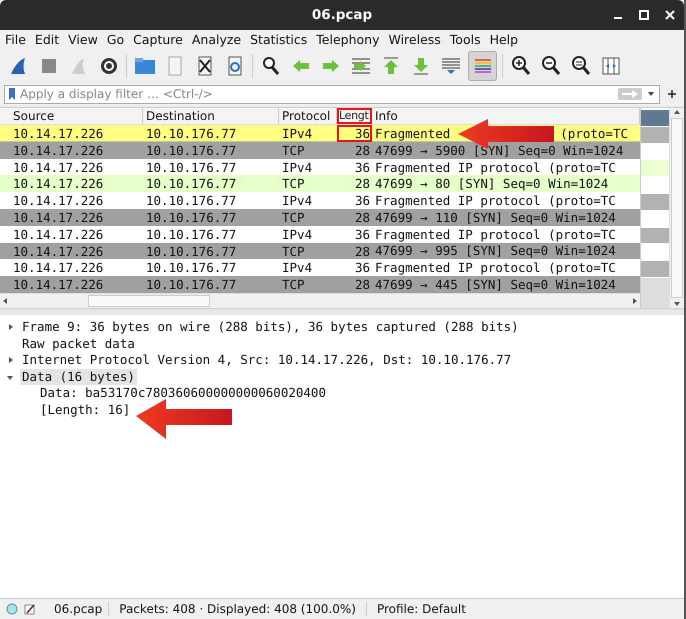 Image resolution: width=686 pixels, height=619 pixels. I want to click on menu-item: Statistics, so click(279, 39).